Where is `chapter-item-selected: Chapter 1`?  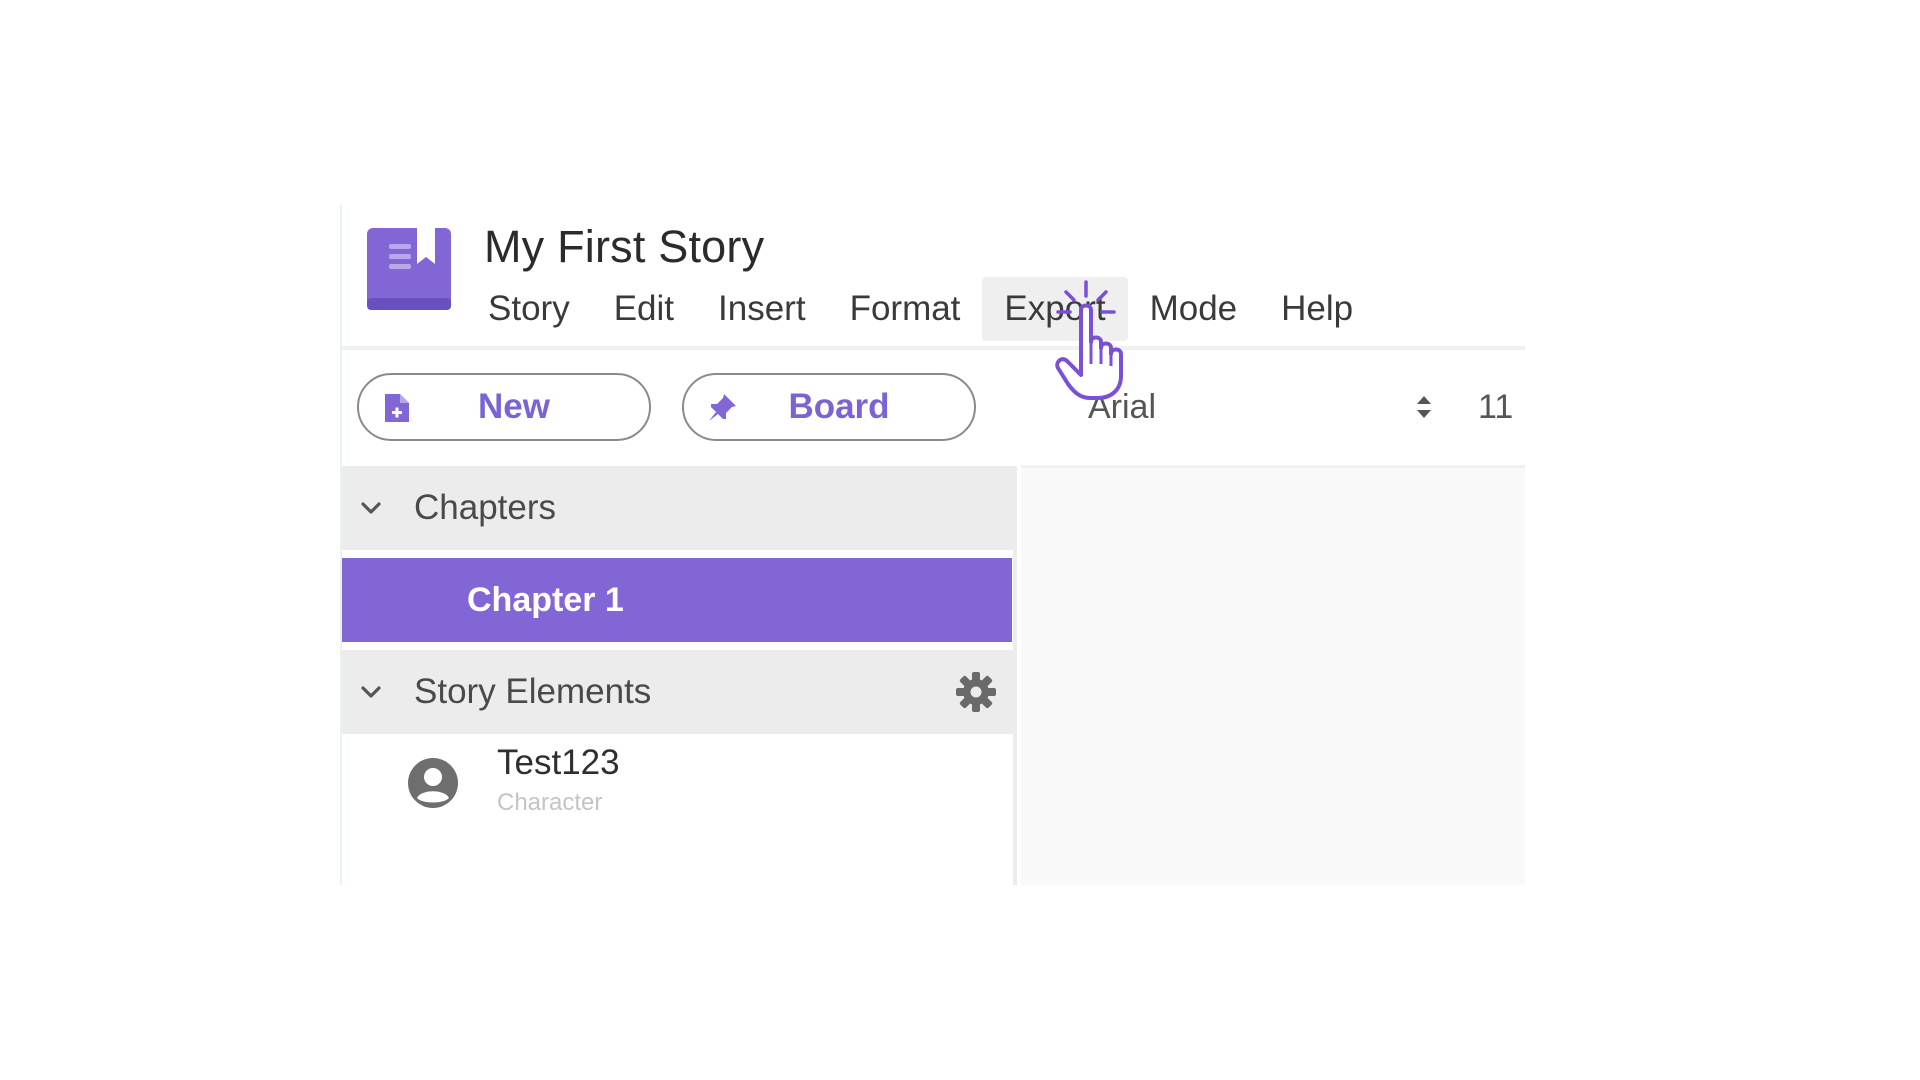 chapter-item-selected: Chapter 1 is located at coordinates (677, 600).